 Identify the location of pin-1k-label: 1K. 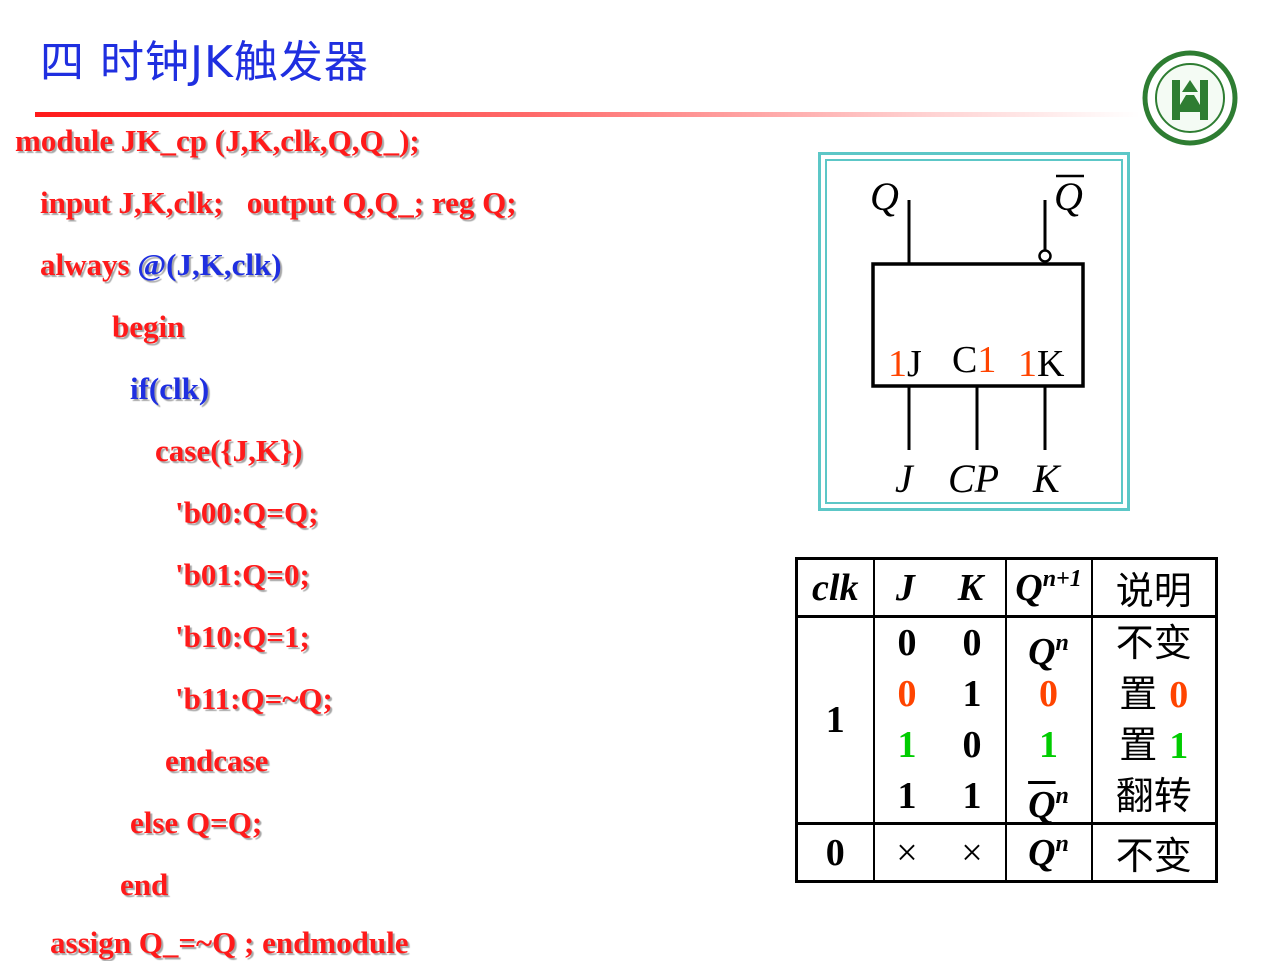
(1041, 364).